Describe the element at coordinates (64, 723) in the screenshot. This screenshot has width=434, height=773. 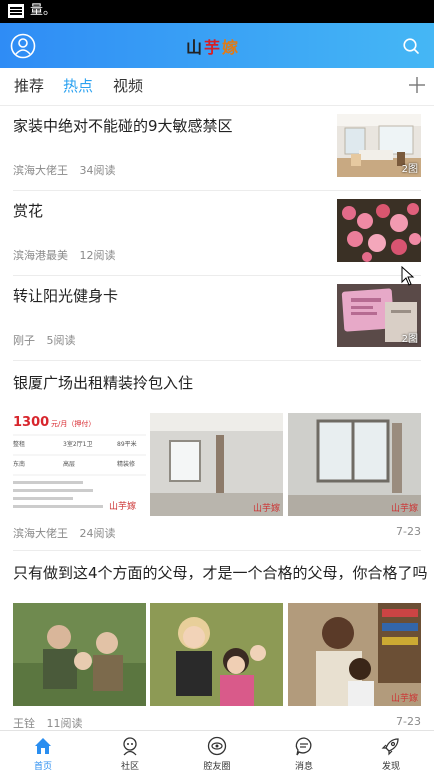
I see `feed-item-reads: 11阅读` at that location.